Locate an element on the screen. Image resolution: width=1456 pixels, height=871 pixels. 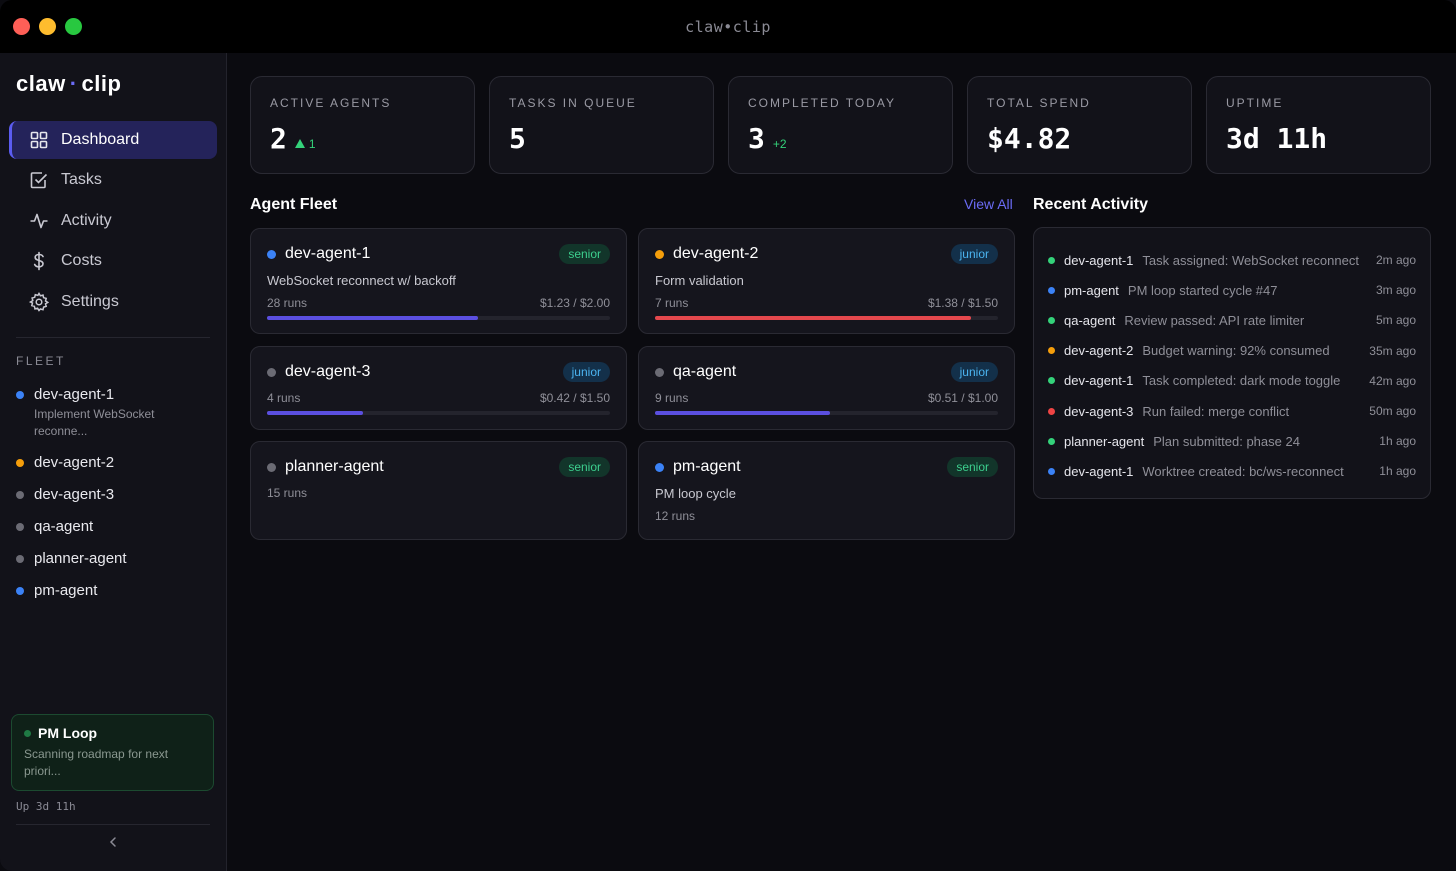
dashboard-grid-icon is located at coordinates (39, 140).